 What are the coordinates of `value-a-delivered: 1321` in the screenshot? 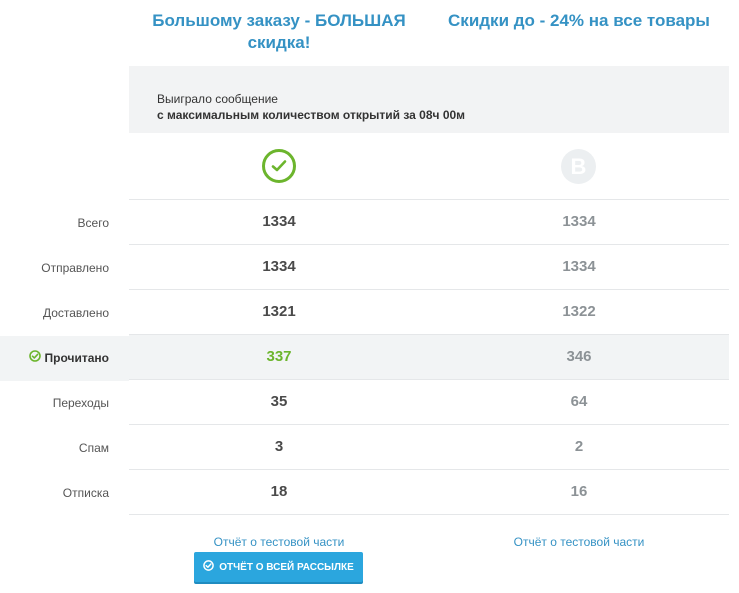 It's located at (279, 311).